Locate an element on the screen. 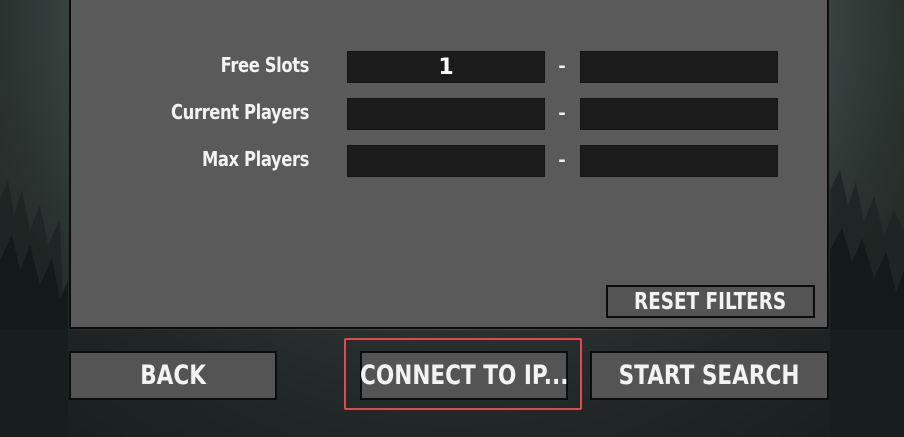  current-players-label-wrap: Current Players is located at coordinates (190, 112).